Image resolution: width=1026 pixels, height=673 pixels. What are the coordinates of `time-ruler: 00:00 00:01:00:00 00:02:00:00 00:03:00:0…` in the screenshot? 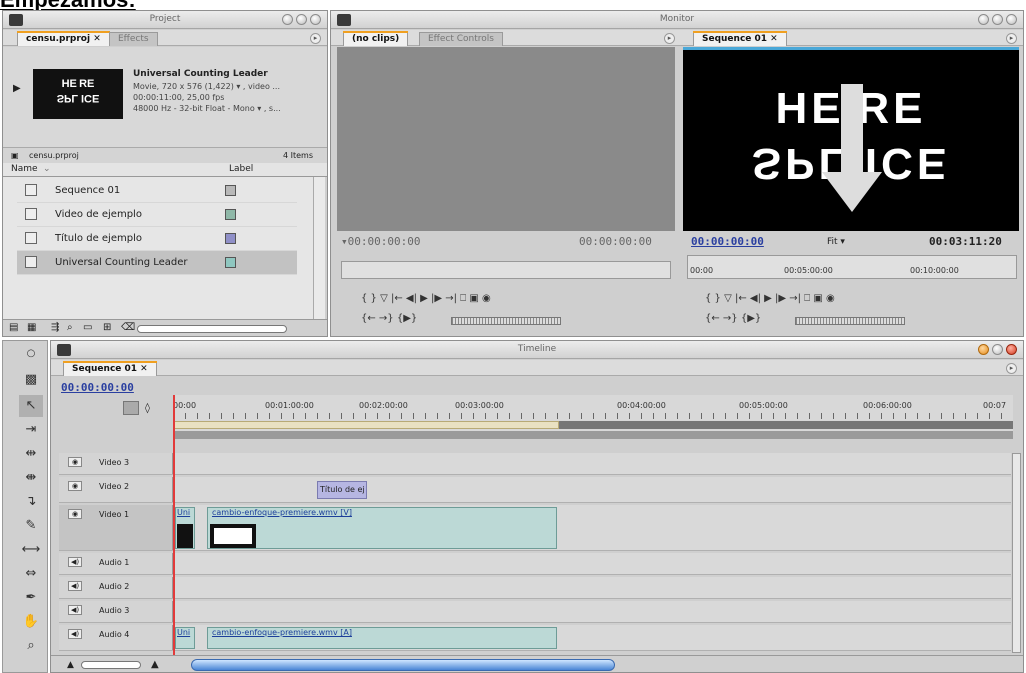 It's located at (593, 417).